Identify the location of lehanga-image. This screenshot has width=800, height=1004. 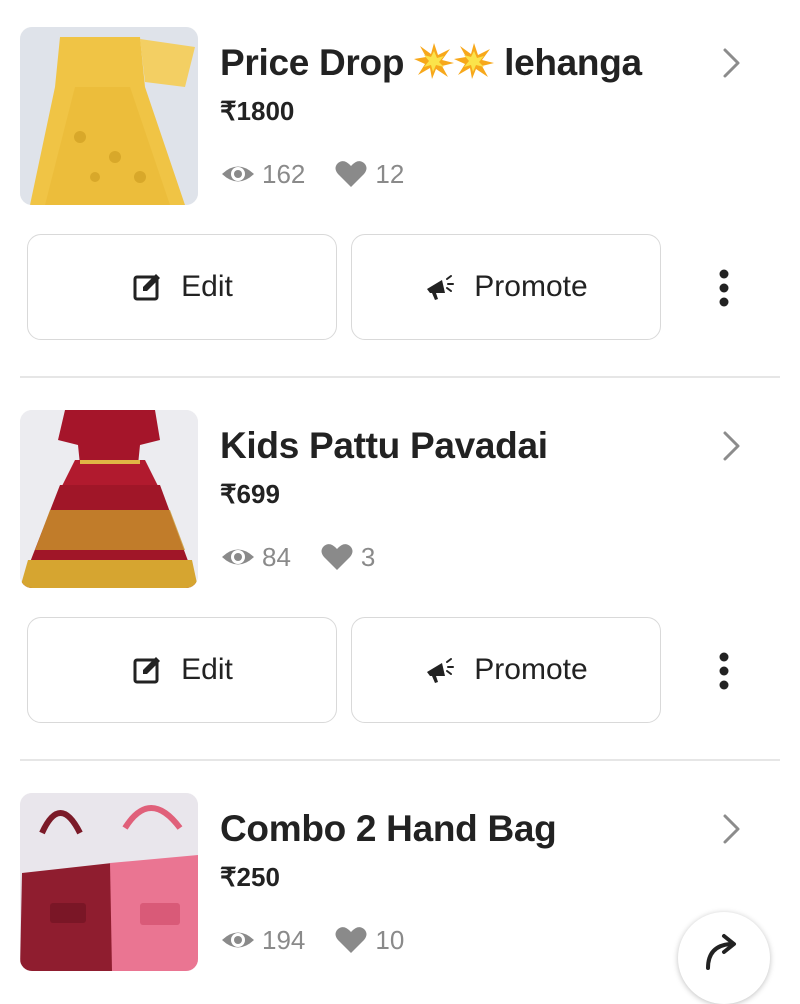
(109, 116).